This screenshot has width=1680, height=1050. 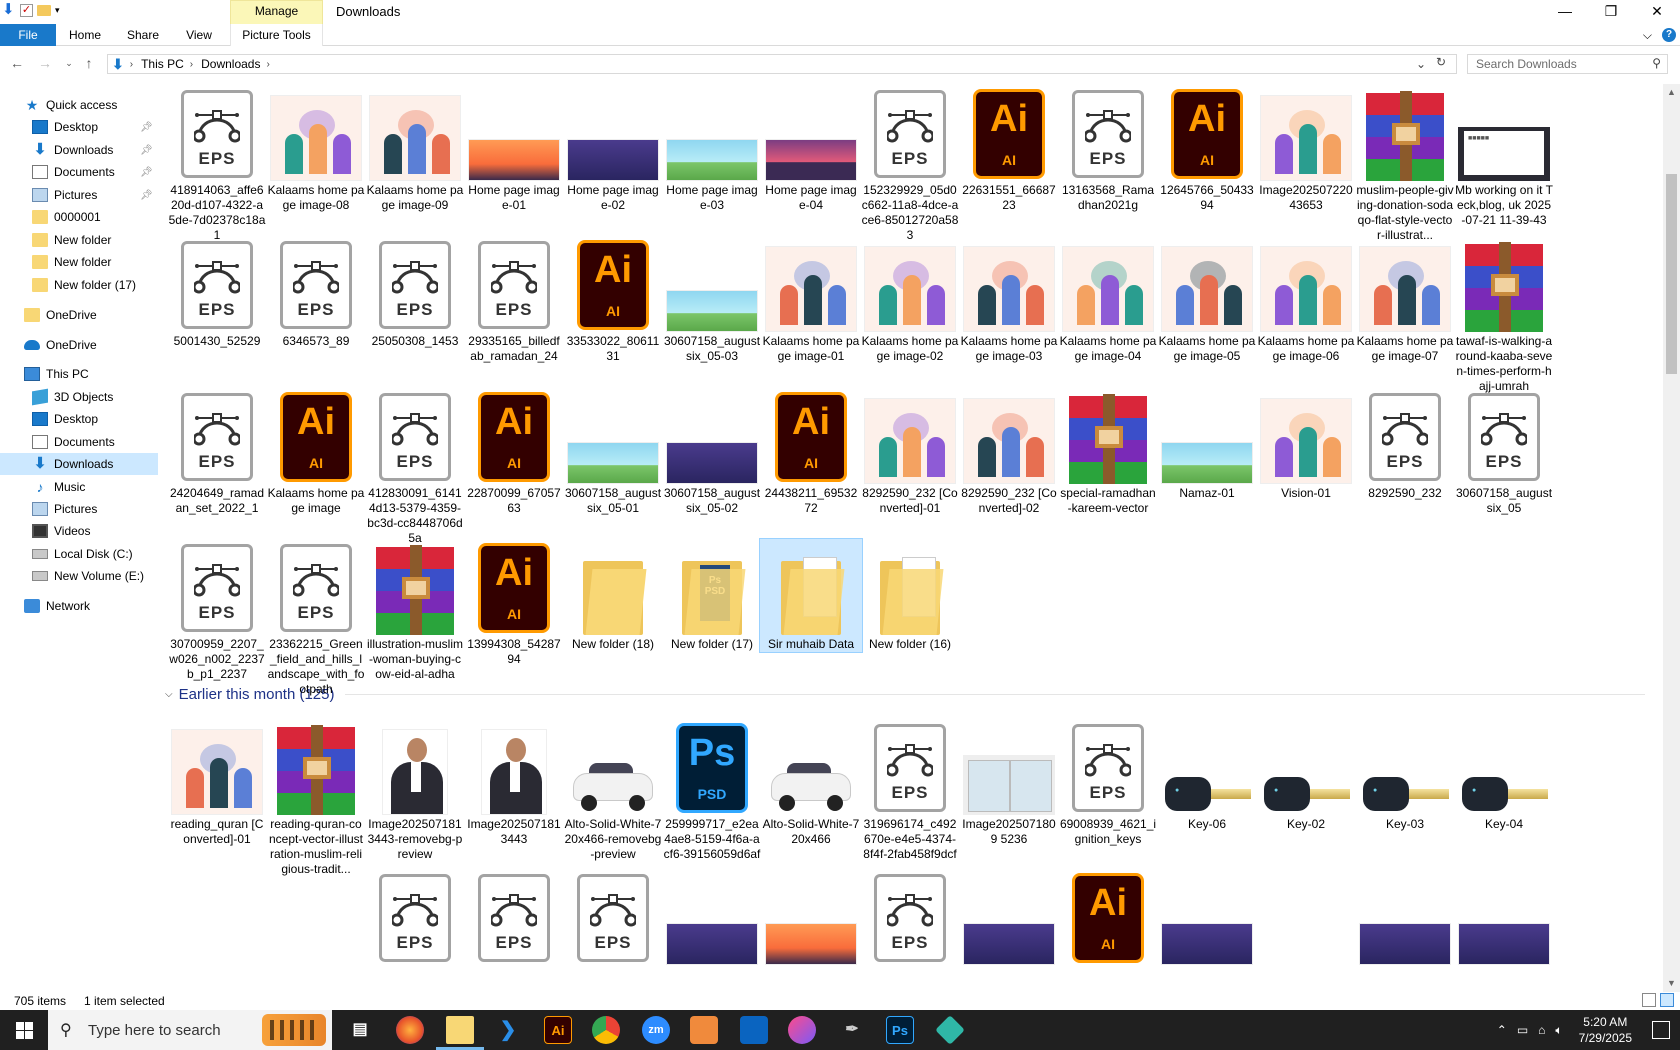 I want to click on file-item: EPS 30700959_2207_w026_n002_2237b_p1_2237, so click(x=217, y=610).